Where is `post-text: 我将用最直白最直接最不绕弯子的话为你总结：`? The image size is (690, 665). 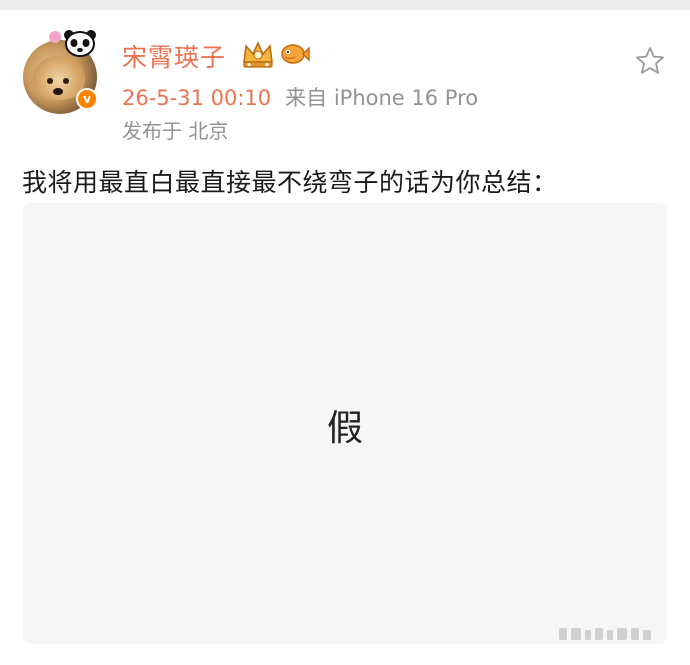
post-text: 我将用最直白最直接最不绕弯子的话为你总结： is located at coordinates (290, 182).